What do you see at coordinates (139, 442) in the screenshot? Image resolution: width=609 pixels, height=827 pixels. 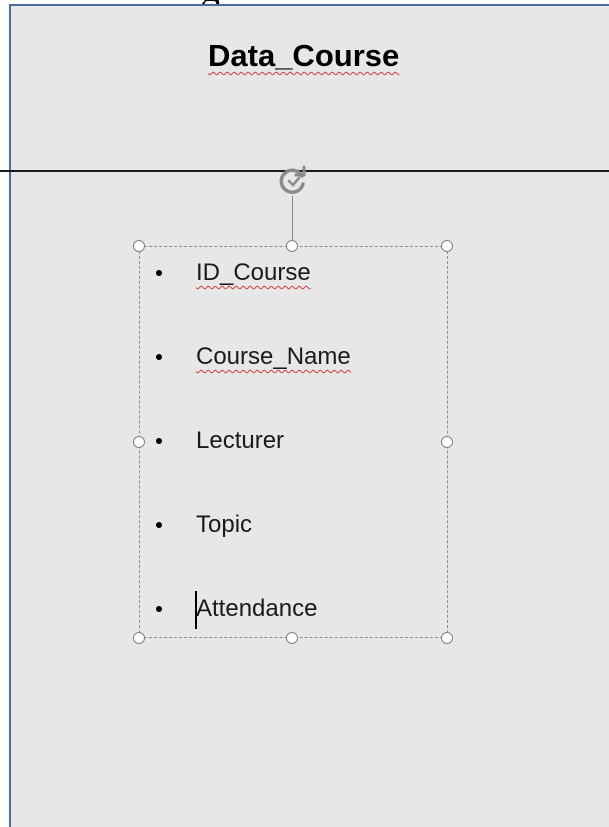 I see `resize-handle-middle-left` at bounding box center [139, 442].